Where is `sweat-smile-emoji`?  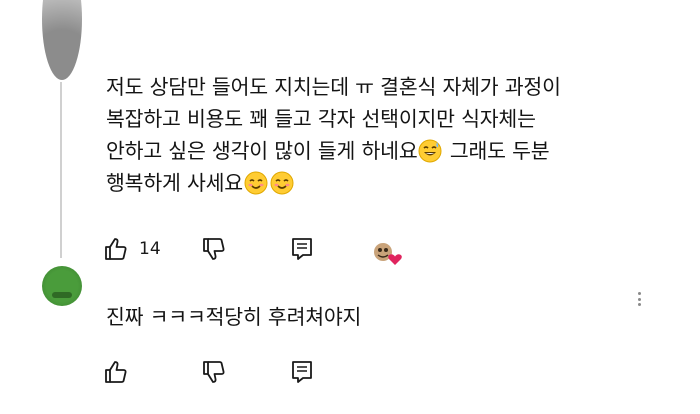 sweat-smile-emoji is located at coordinates (430, 151).